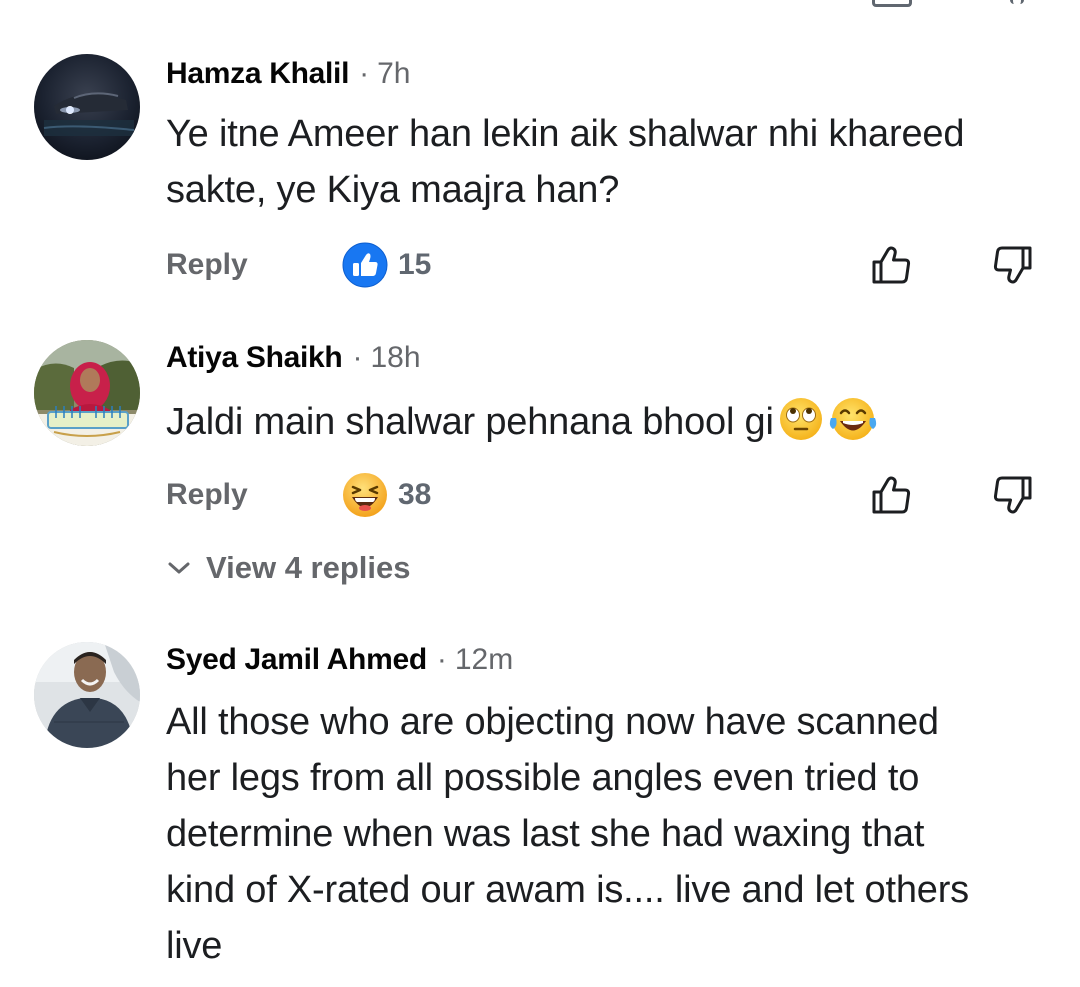 Image resolution: width=1080 pixels, height=987 pixels. What do you see at coordinates (87, 695) in the screenshot?
I see `avatar` at bounding box center [87, 695].